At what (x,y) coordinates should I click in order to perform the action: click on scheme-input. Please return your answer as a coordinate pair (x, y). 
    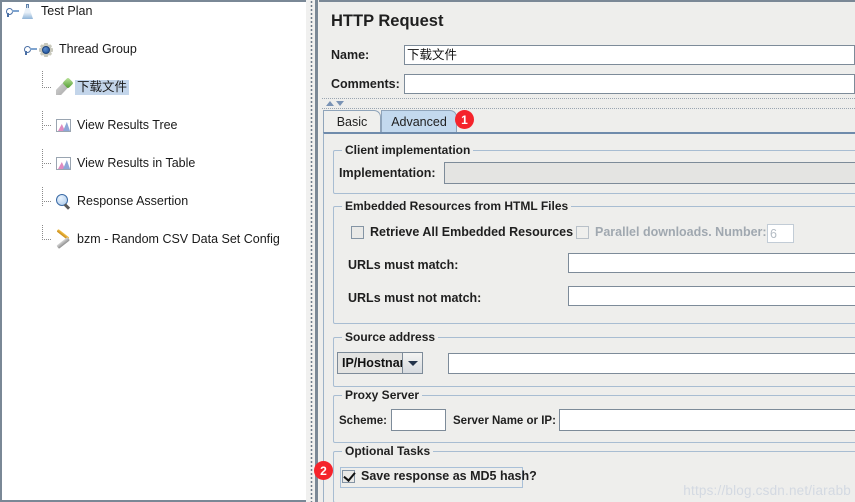
    Looking at the image, I should click on (418, 420).